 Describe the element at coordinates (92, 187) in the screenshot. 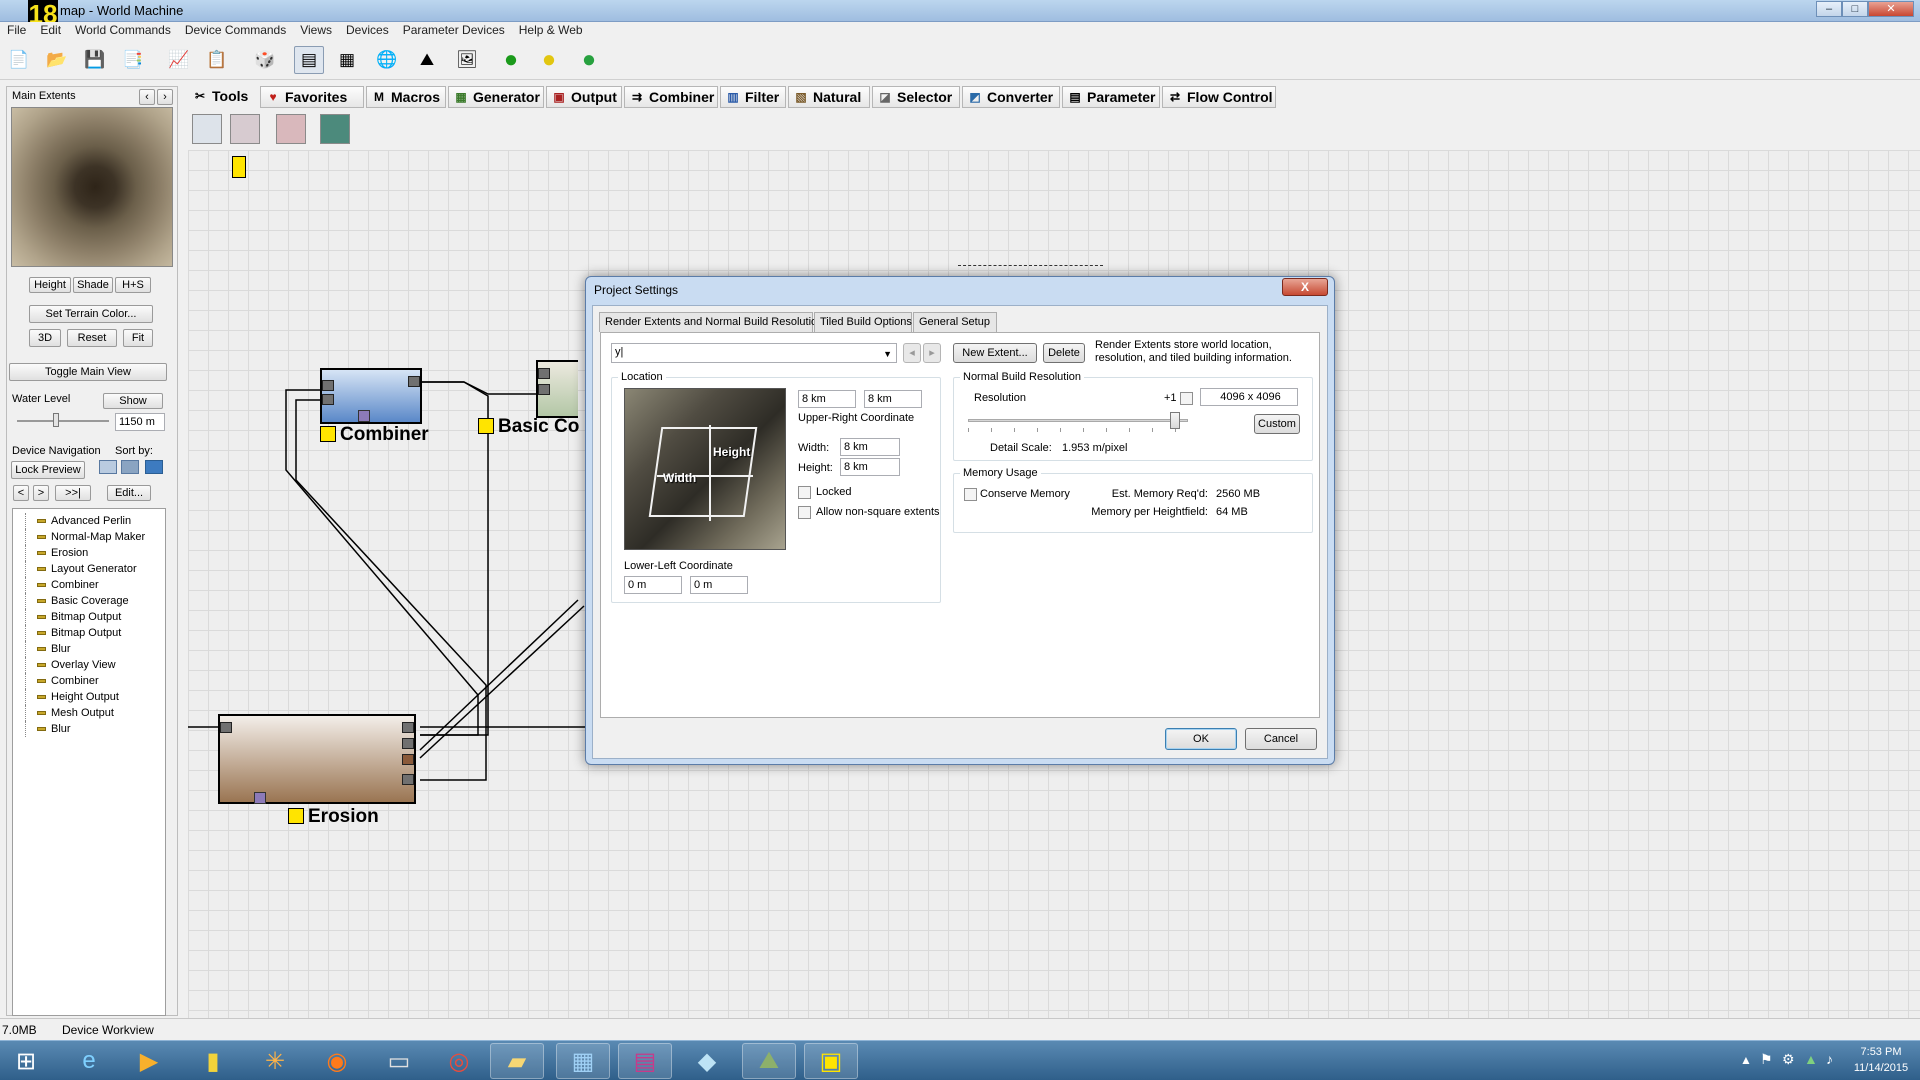

I see `terrain-preview` at that location.